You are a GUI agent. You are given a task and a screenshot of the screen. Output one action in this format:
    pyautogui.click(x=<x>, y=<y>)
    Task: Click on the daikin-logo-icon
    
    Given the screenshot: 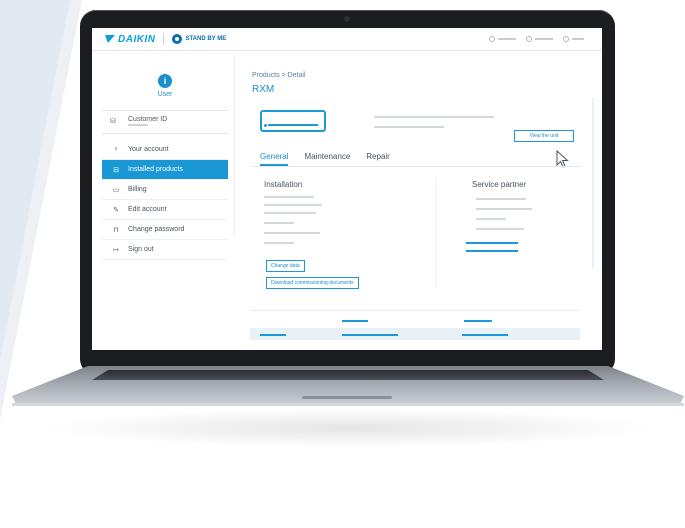 What is the action you would take?
    pyautogui.click(x=109, y=39)
    